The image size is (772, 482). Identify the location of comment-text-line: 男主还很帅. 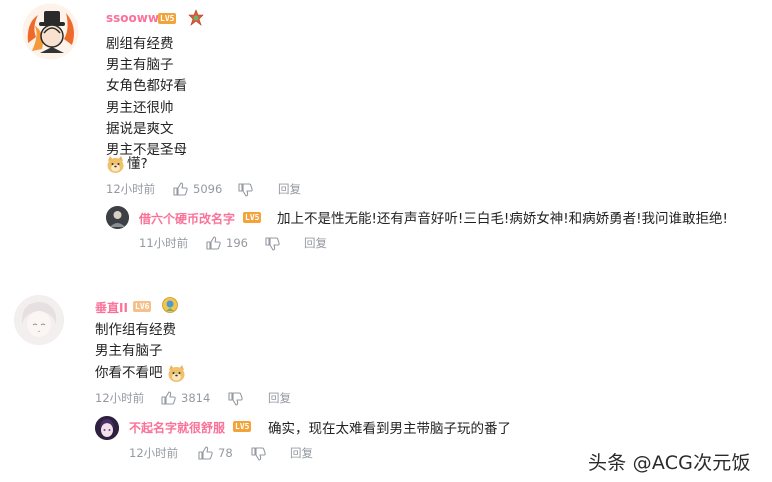
(140, 108).